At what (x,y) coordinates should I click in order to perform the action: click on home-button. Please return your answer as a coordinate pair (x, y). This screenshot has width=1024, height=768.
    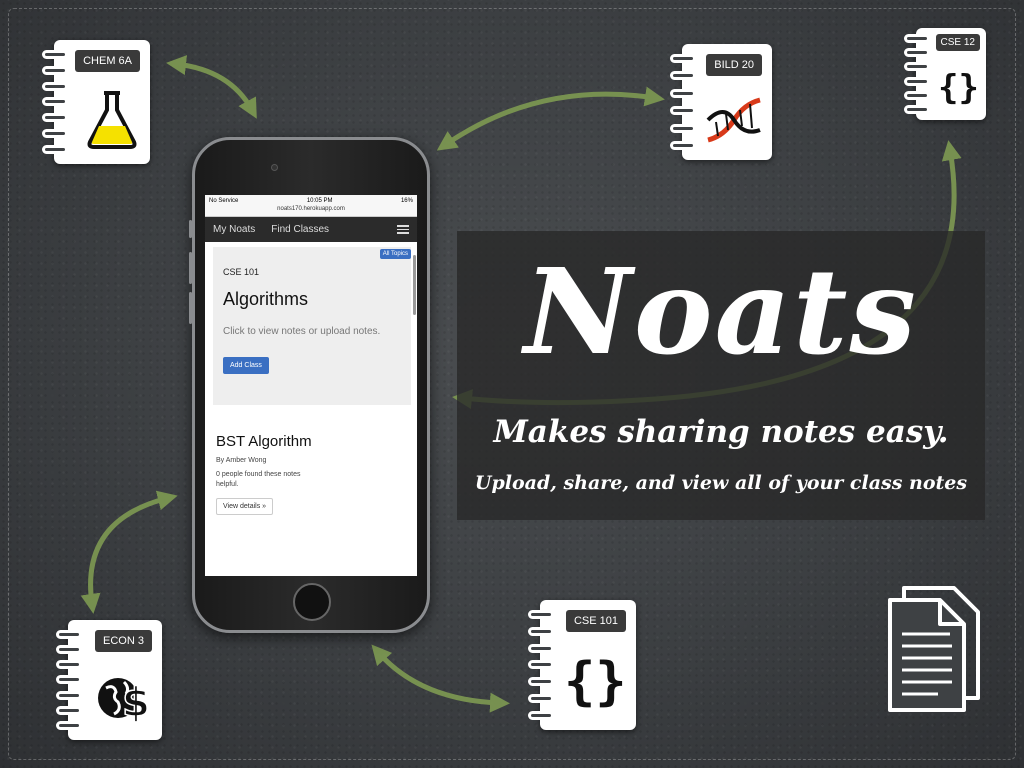
    Looking at the image, I should click on (312, 602).